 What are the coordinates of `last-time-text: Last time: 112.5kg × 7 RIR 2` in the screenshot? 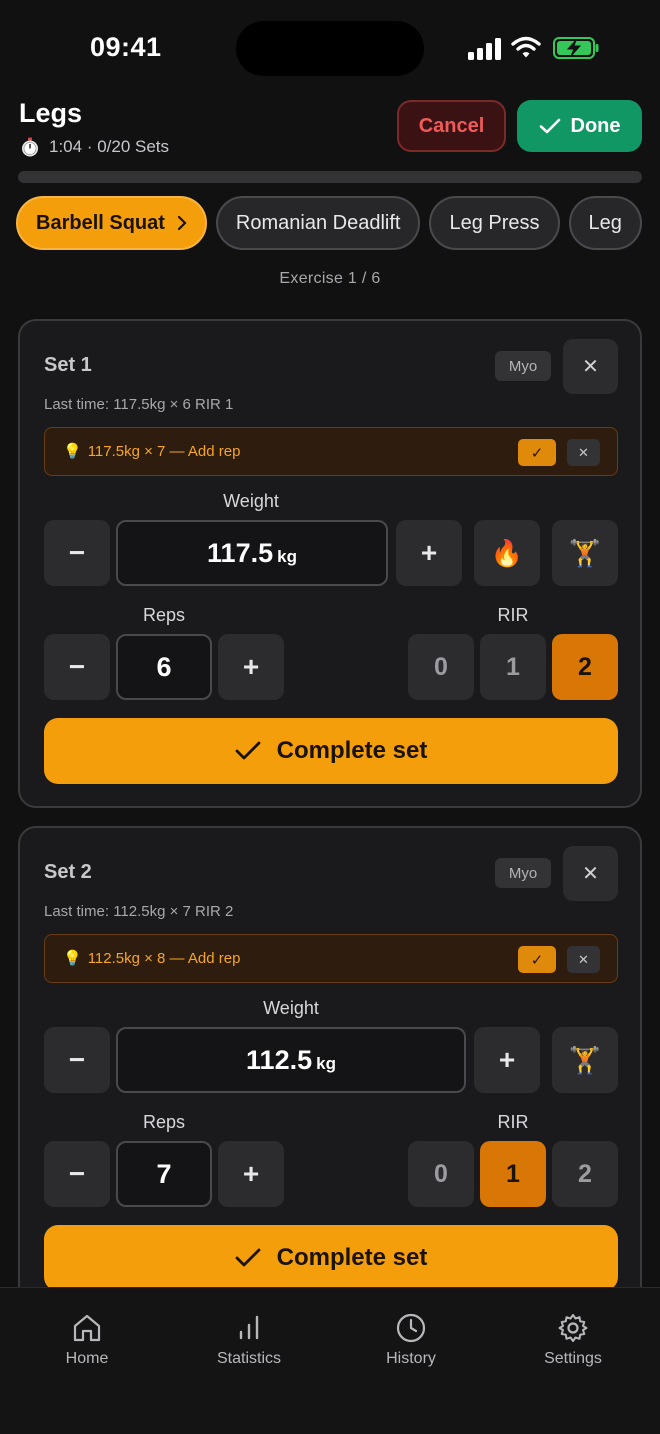 It's located at (139, 911).